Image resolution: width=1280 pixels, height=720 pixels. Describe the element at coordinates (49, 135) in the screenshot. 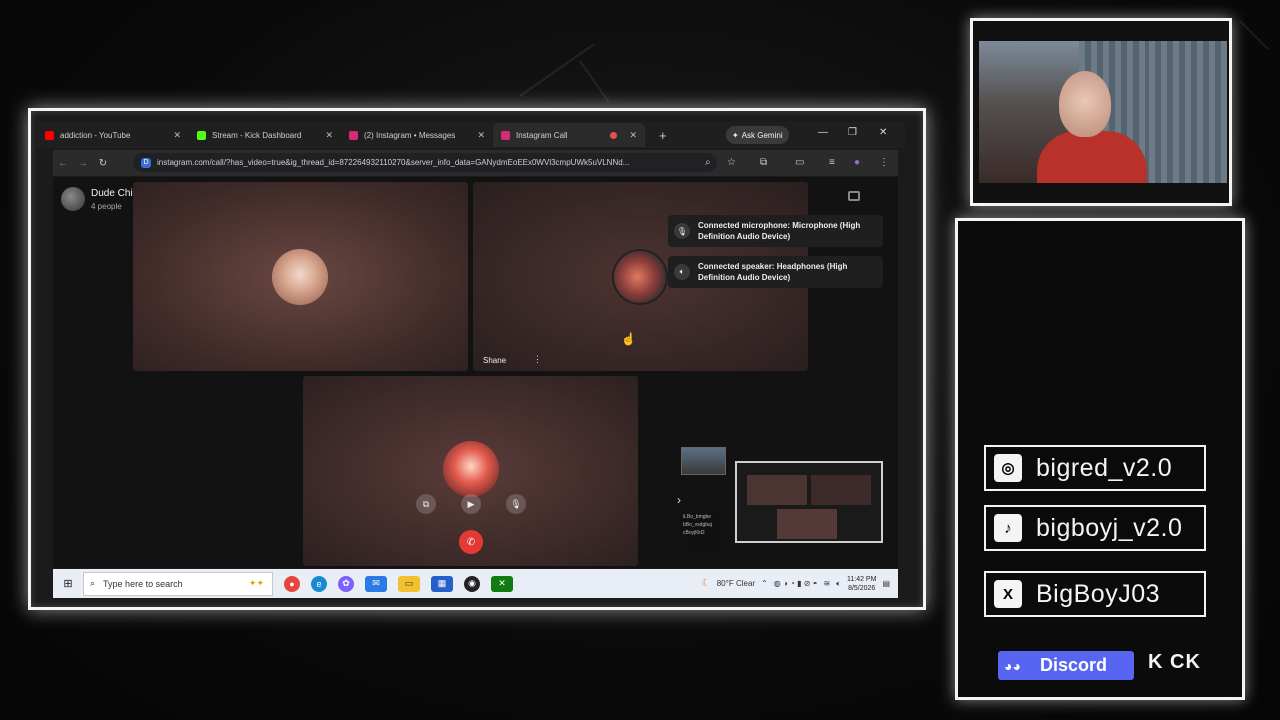

I see `youtube-icon` at that location.